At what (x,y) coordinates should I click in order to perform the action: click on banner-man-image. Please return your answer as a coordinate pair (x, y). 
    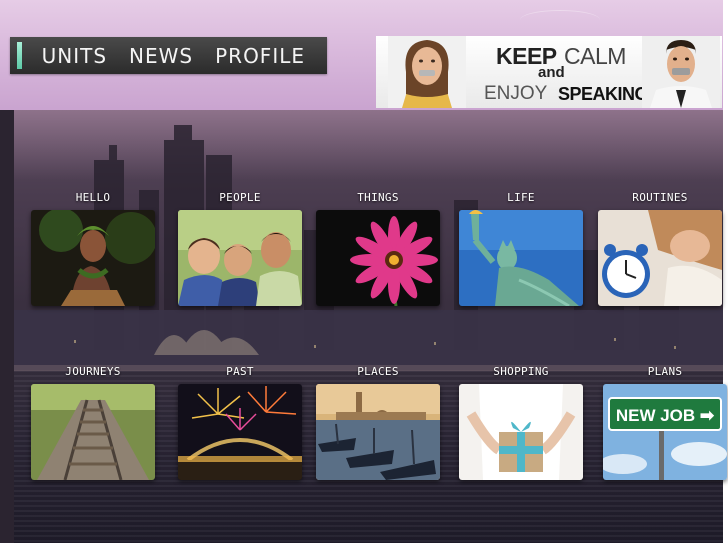
    Looking at the image, I should click on (681, 72).